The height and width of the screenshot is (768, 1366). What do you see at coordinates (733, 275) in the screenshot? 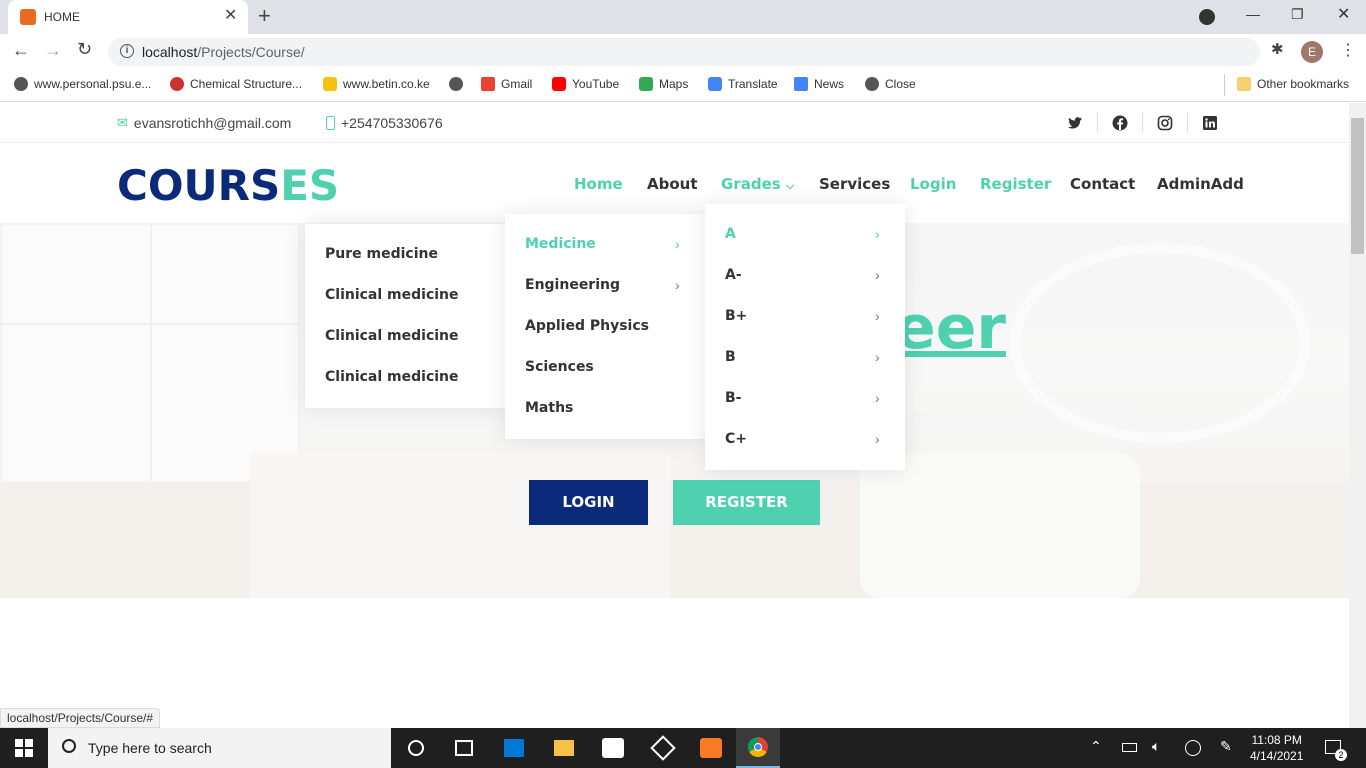
I see `menu-item-grade-a-minus: A-` at bounding box center [733, 275].